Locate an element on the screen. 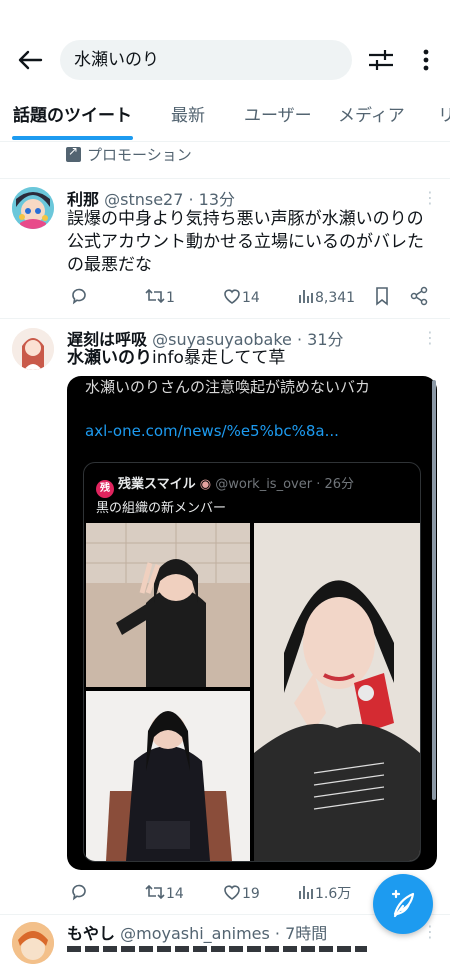 The height and width of the screenshot is (975, 450). tab-people: ユーザー is located at coordinates (278, 120).